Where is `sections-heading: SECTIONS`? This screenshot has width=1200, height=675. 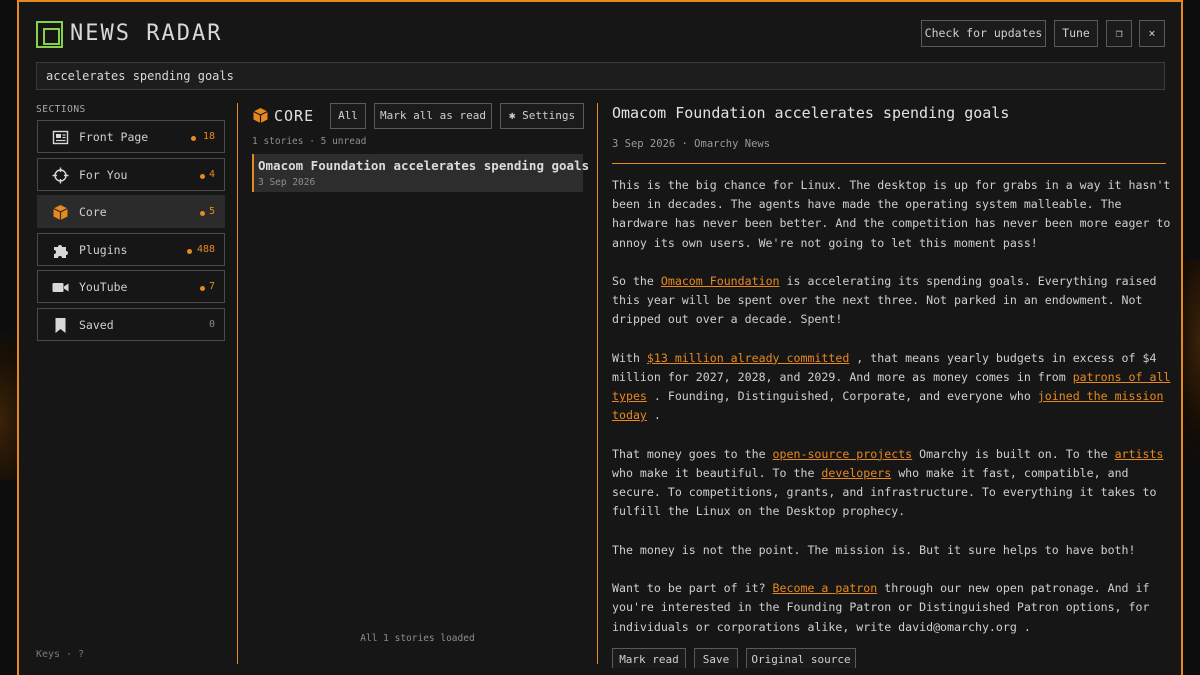 sections-heading: SECTIONS is located at coordinates (61, 109).